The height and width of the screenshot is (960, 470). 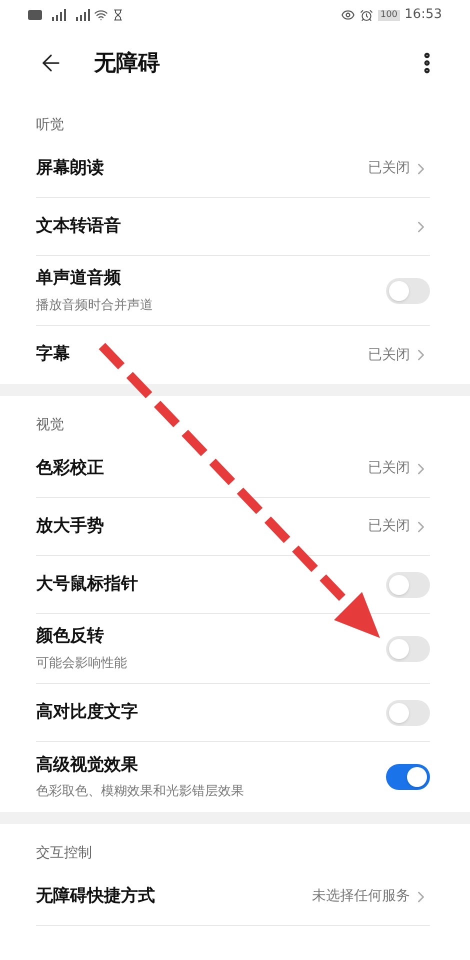 What do you see at coordinates (78, 227) in the screenshot?
I see `setting-label: 文本转语音` at bounding box center [78, 227].